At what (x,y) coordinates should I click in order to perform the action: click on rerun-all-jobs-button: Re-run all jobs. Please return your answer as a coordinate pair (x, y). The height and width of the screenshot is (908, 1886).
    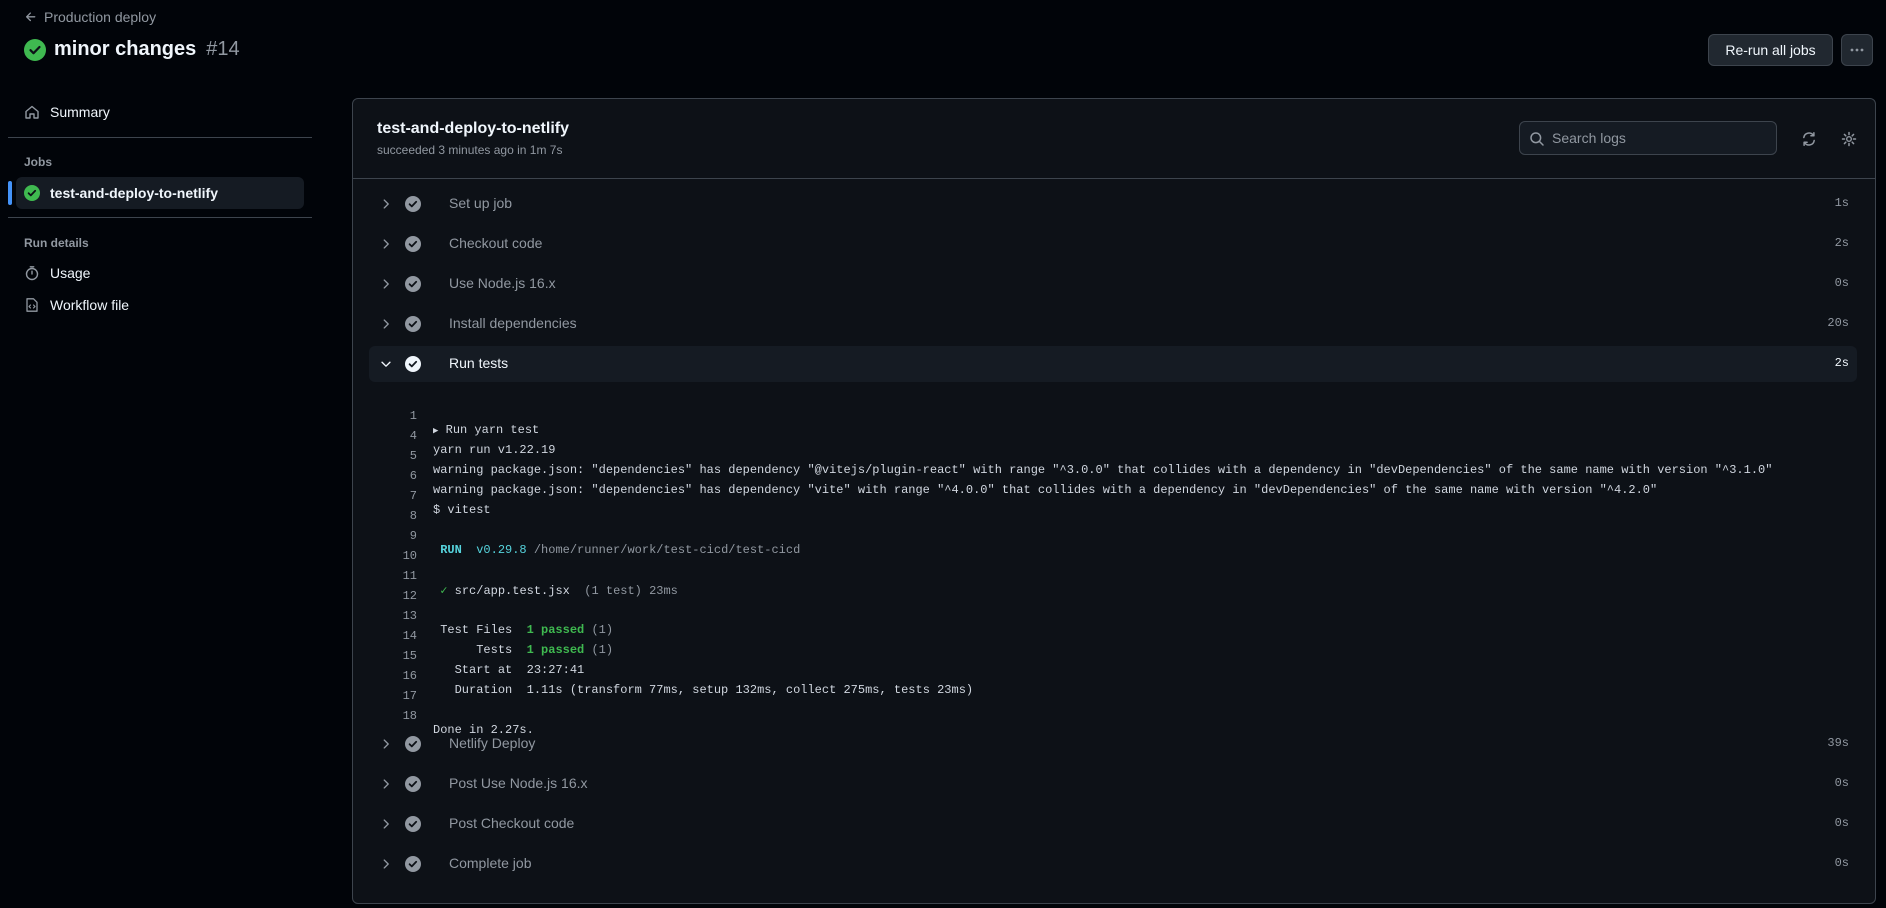
    Looking at the image, I should click on (1770, 50).